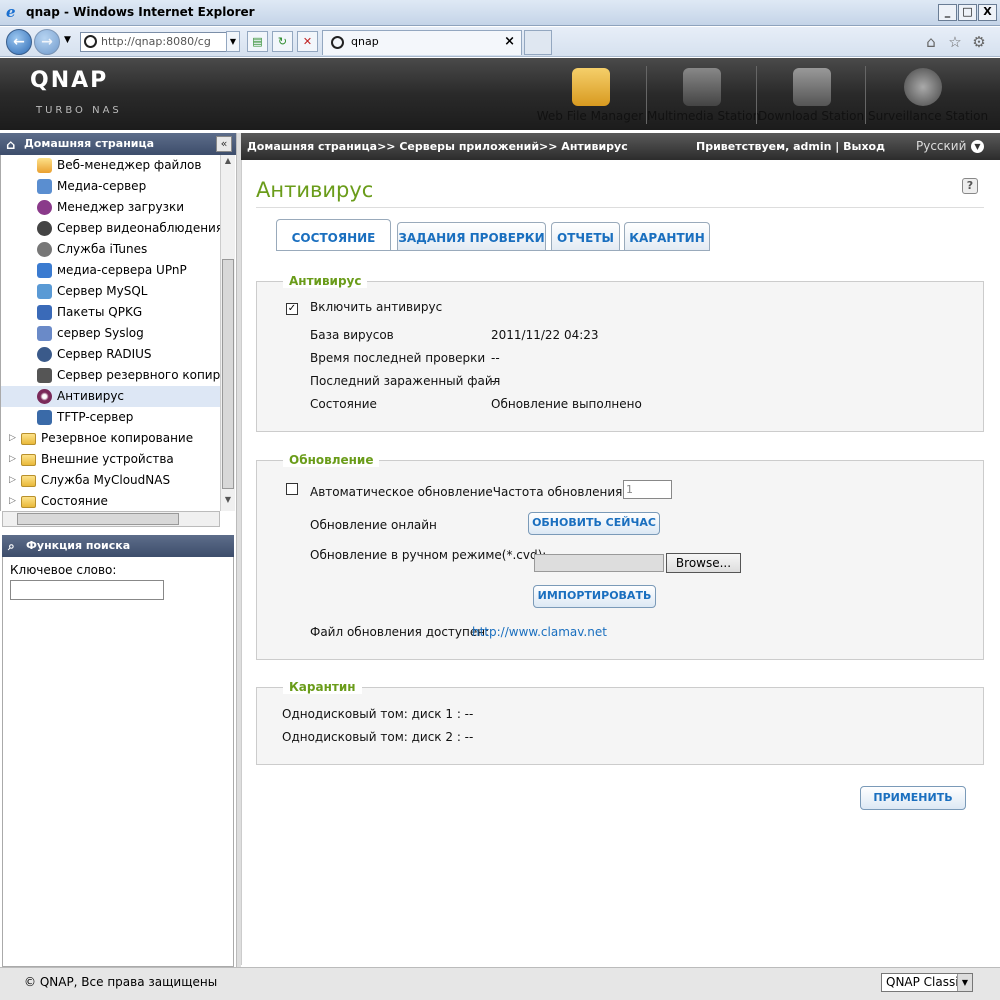  What do you see at coordinates (977, 146) in the screenshot?
I see `language-dropdown-icon: ▼` at bounding box center [977, 146].